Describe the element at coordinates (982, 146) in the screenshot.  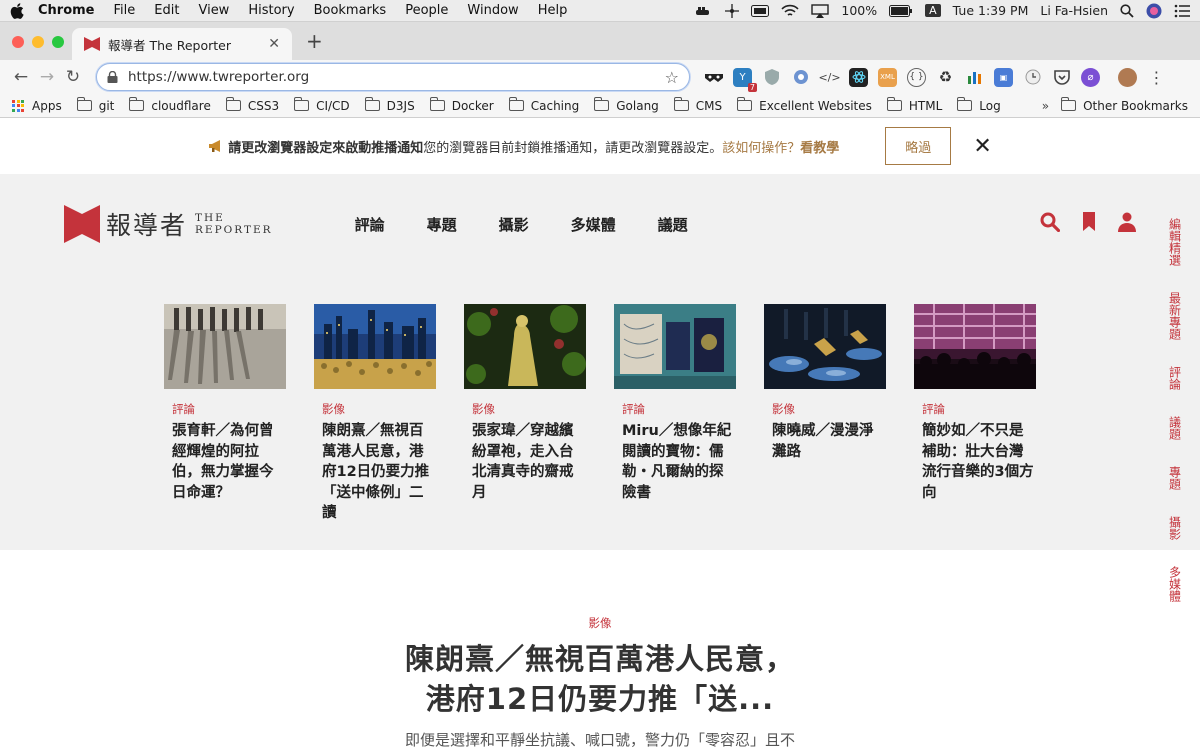
I see `close-notice-icon: ✕` at that location.